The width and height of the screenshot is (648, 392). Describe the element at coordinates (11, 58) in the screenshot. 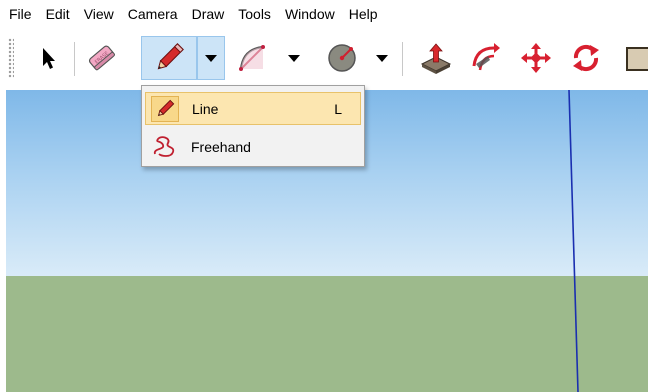

I see `toolbar-grip` at that location.